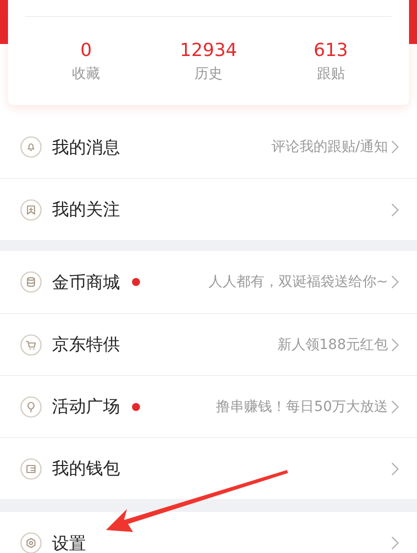  I want to click on menu-item: 活动广场, so click(86, 406).